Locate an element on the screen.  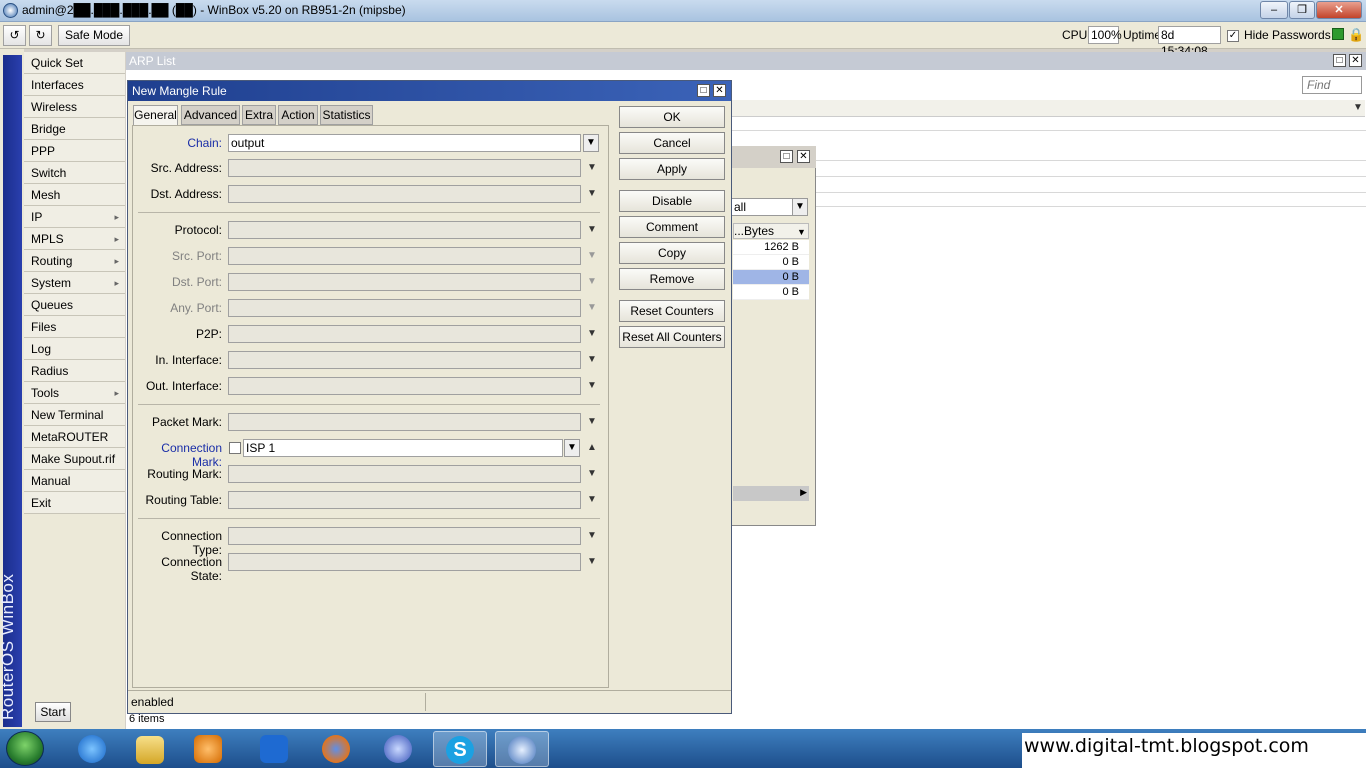
arp-maximize-icon: □ is located at coordinates (1339, 60).